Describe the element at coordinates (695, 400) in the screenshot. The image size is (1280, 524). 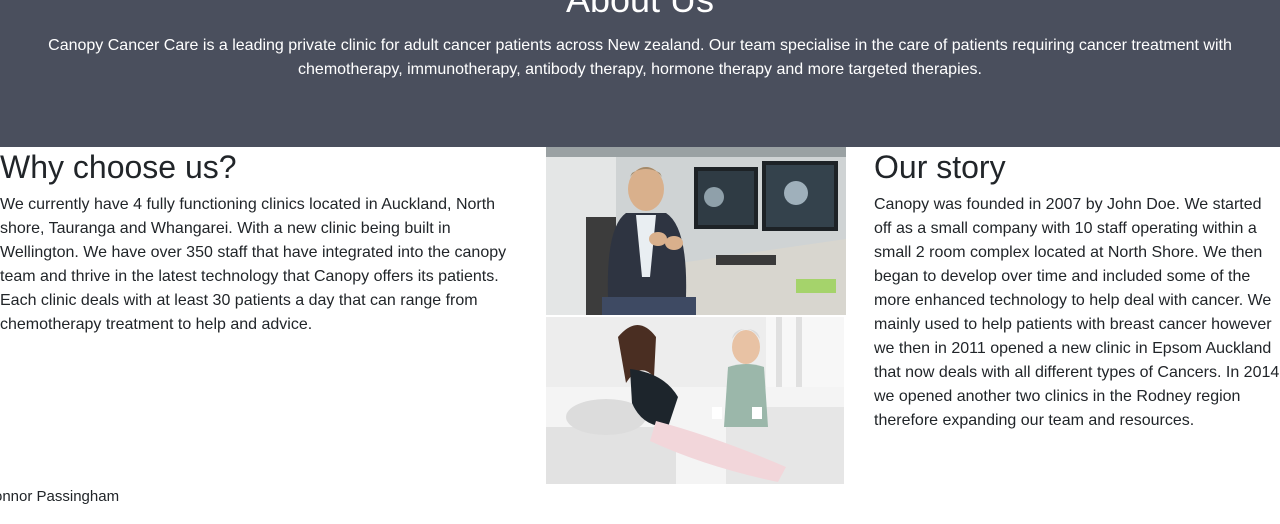
I see `patient-consultation-photo` at that location.